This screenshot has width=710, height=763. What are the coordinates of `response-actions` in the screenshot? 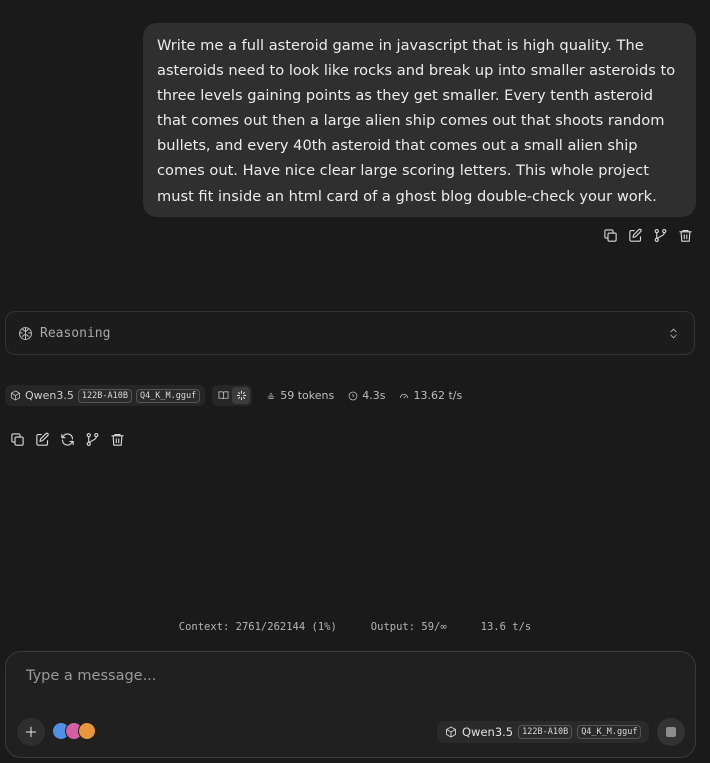 It's located at (67, 439).